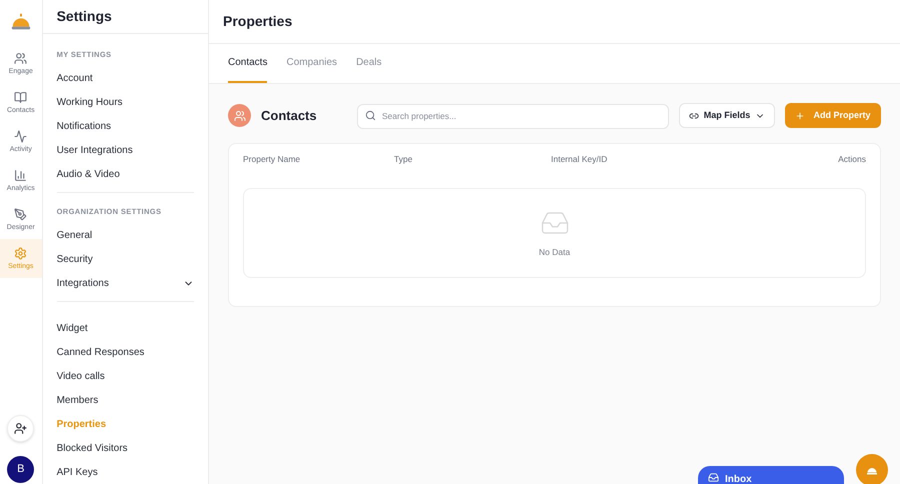 This screenshot has width=900, height=484. Describe the element at coordinates (800, 115) in the screenshot. I see `plus-icon` at that location.